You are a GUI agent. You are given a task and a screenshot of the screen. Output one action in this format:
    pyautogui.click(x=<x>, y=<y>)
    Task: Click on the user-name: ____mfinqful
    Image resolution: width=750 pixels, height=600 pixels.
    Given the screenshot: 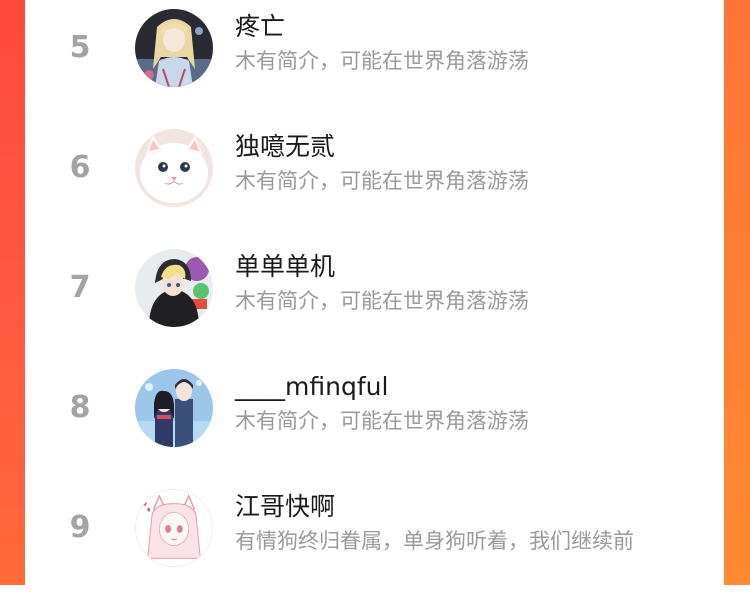 What is the action you would take?
    pyautogui.click(x=312, y=386)
    